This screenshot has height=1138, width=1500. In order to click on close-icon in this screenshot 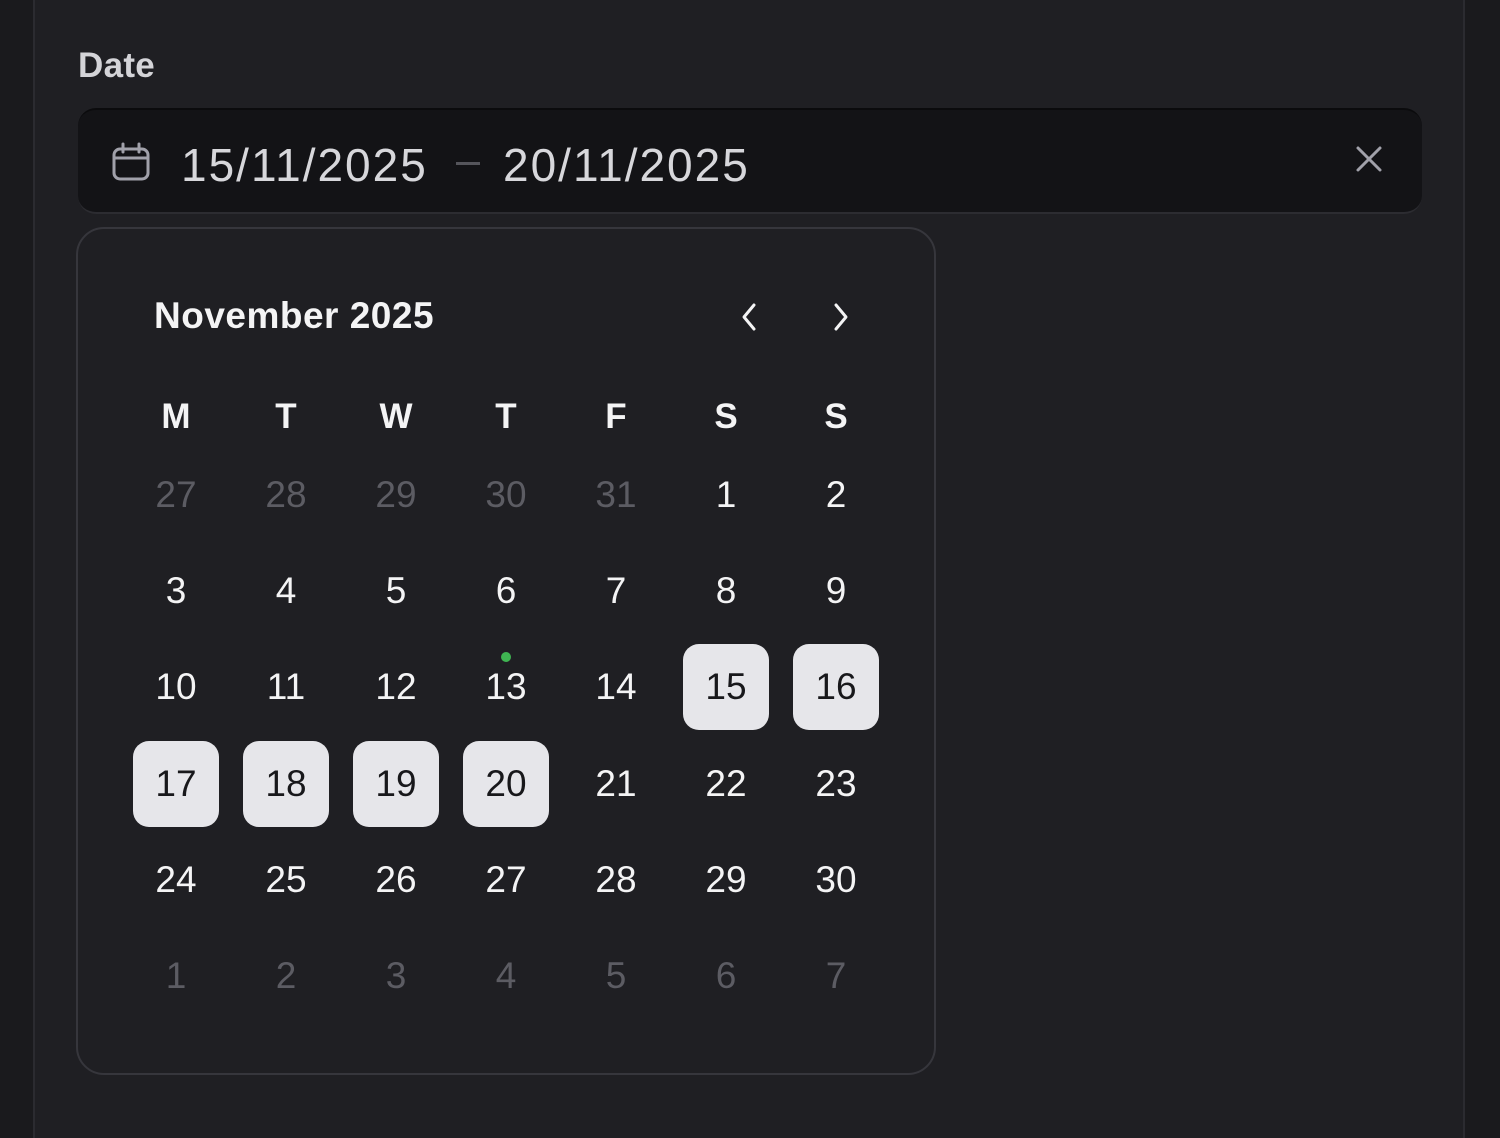, I will do `click(1369, 159)`.